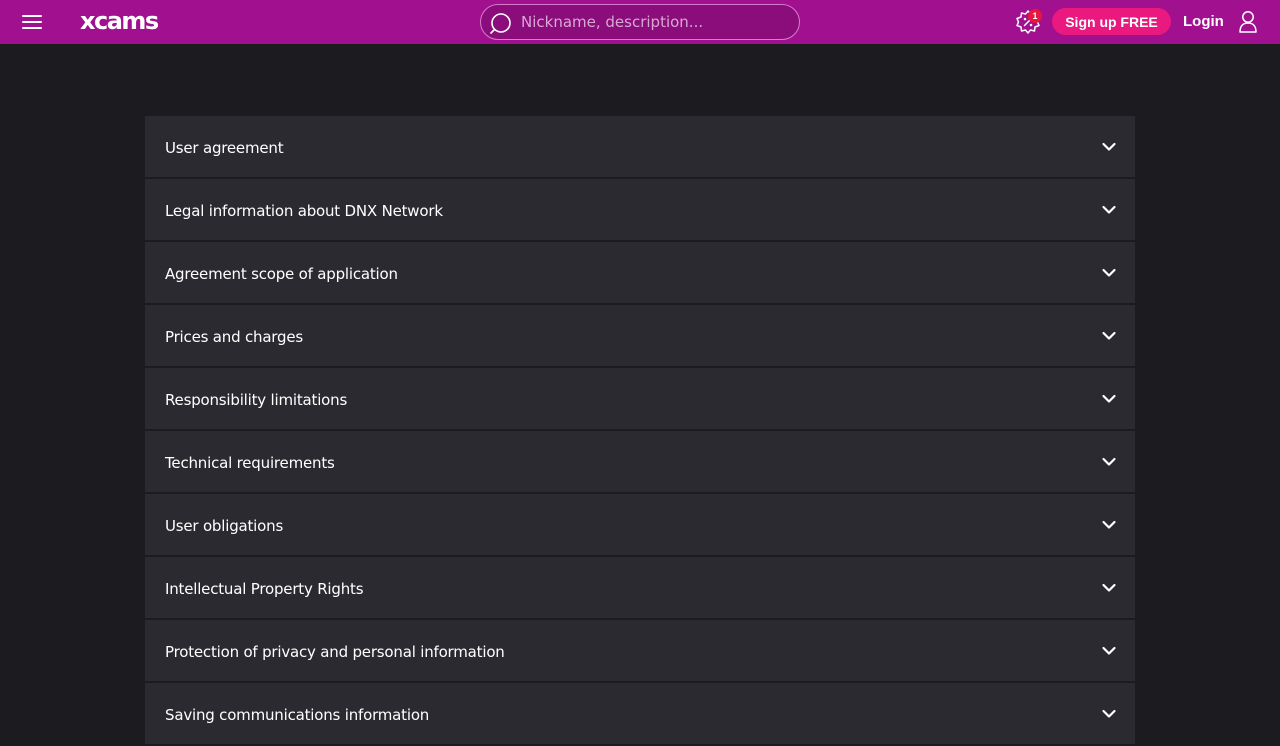 Image resolution: width=1280 pixels, height=746 pixels. Describe the element at coordinates (640, 335) in the screenshot. I see `accordion-item-prices-and-charges: Prices and charges` at that location.